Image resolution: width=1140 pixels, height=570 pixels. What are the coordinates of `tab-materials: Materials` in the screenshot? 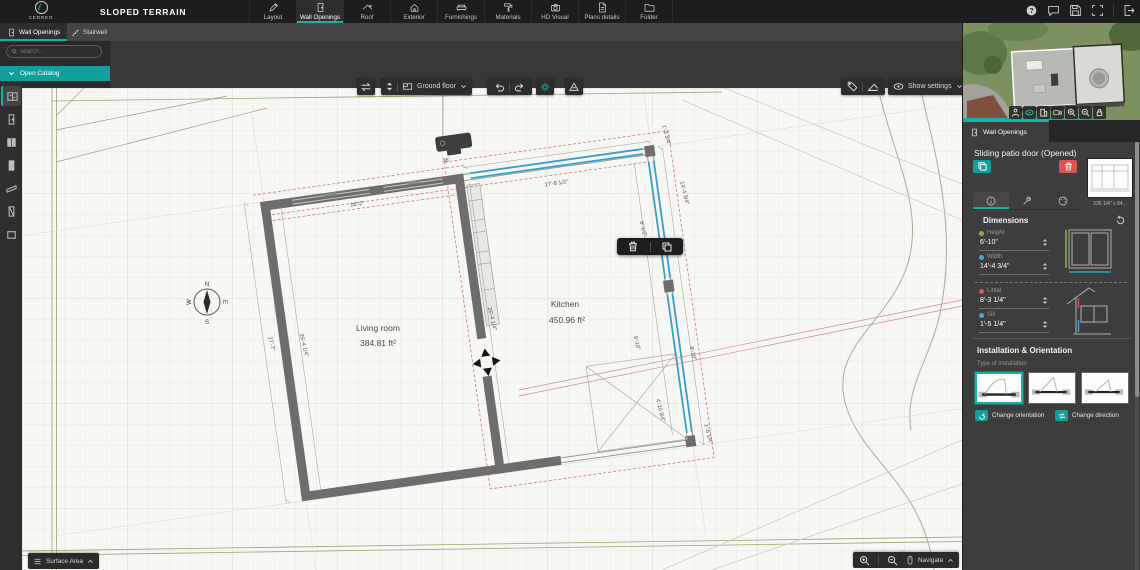 It's located at (508, 11).